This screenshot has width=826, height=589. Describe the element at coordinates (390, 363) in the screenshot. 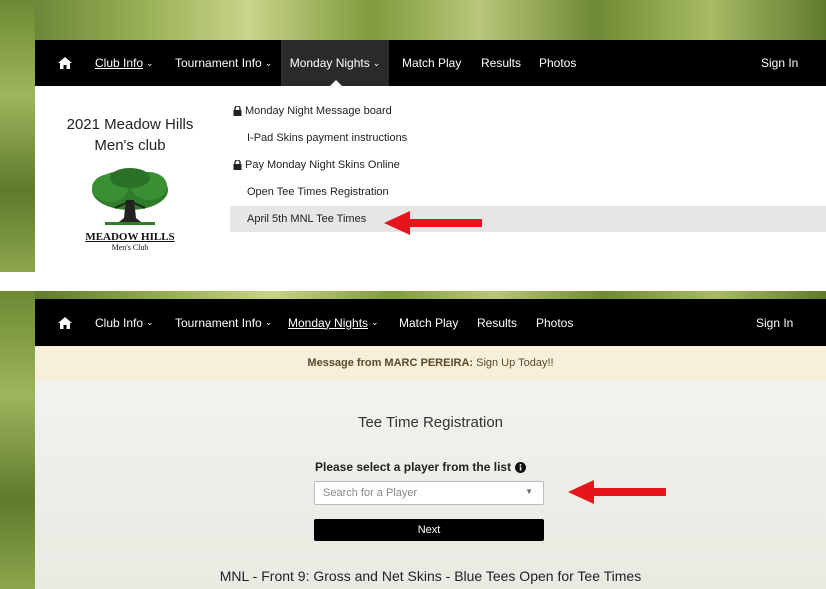

I see `message-prefix: Message from MARC PEREIRA:` at that location.